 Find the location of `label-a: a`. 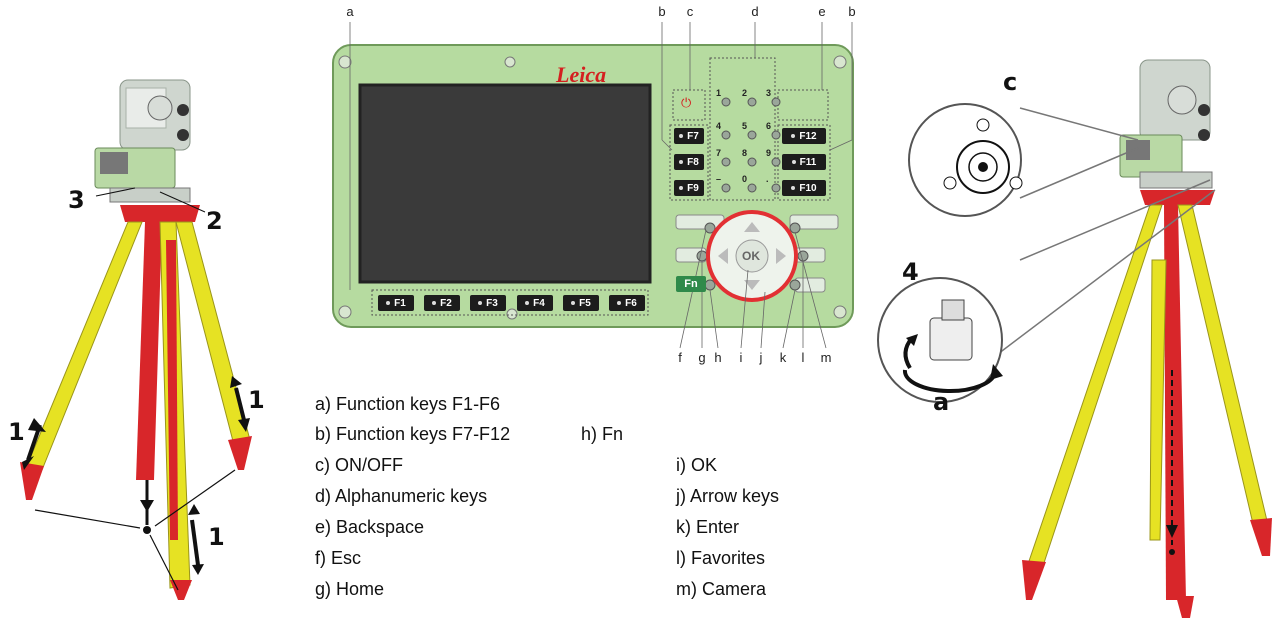

label-a: a is located at coordinates (941, 402).